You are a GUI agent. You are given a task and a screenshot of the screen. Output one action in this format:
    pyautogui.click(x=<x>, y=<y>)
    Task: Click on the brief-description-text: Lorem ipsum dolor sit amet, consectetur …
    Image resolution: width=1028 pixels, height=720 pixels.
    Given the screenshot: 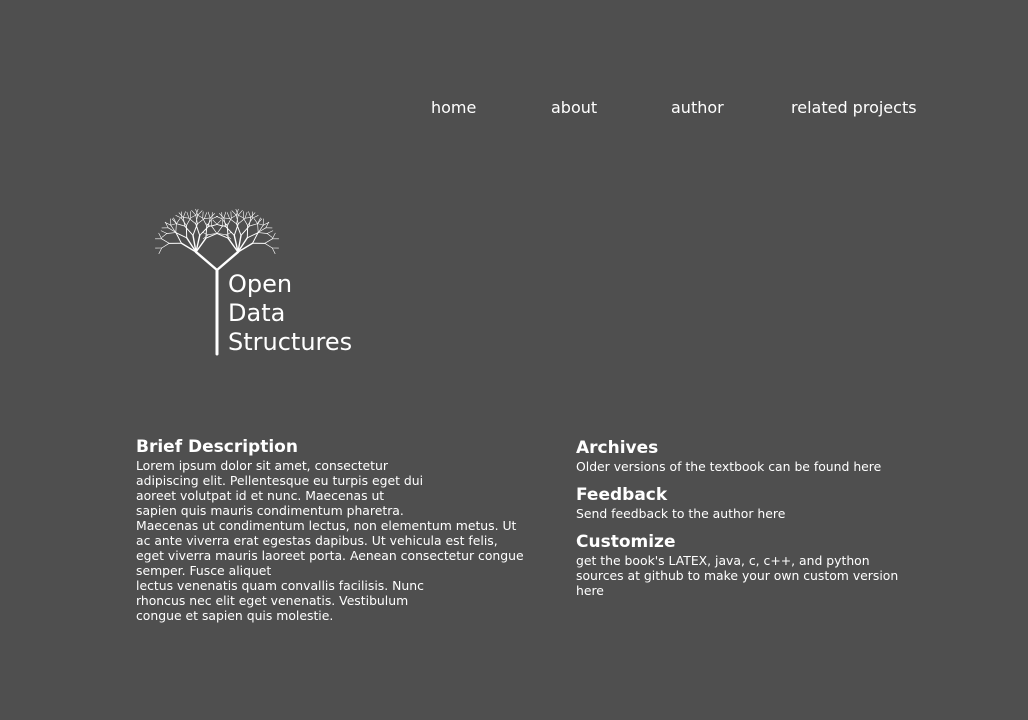 What is the action you would take?
    pyautogui.click(x=341, y=540)
    